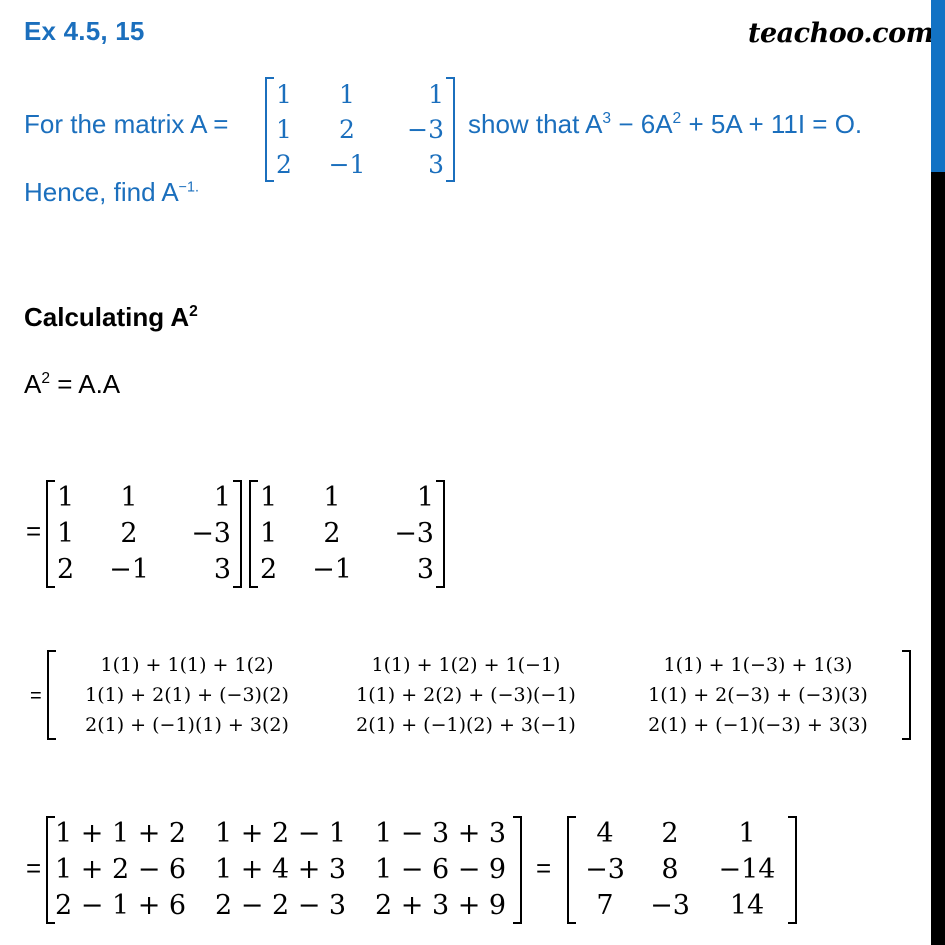 This screenshot has height=945, width=945. Describe the element at coordinates (85, 384) in the screenshot. I see `def-rhs: = A.A` at that location.